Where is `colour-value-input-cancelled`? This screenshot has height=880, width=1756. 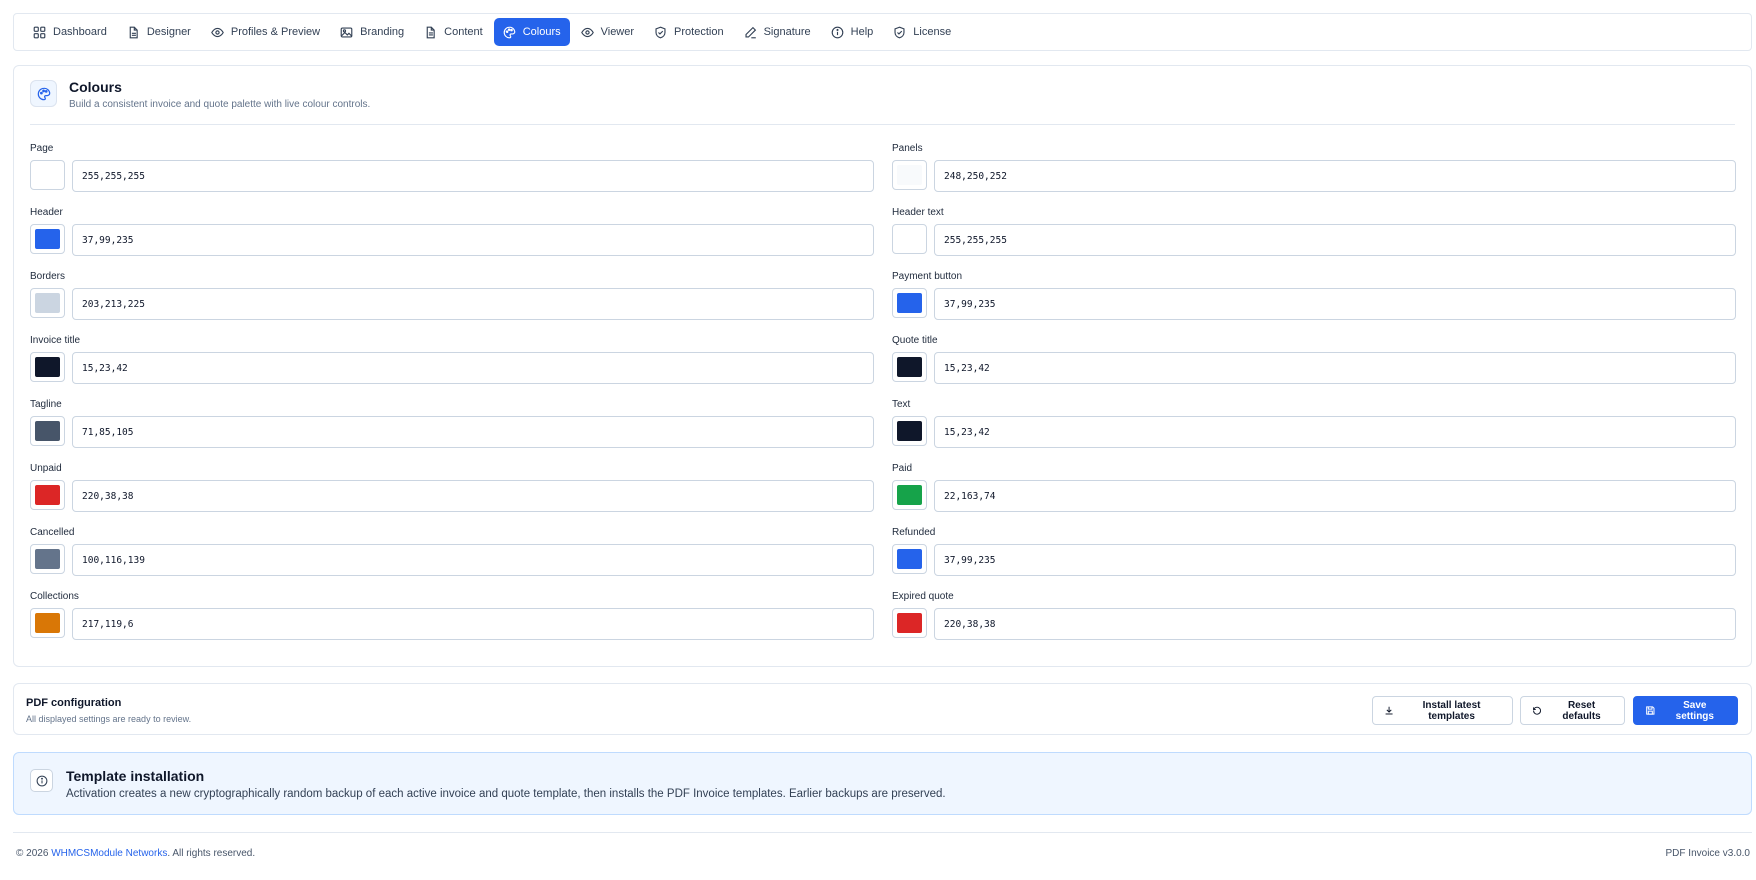 colour-value-input-cancelled is located at coordinates (473, 560).